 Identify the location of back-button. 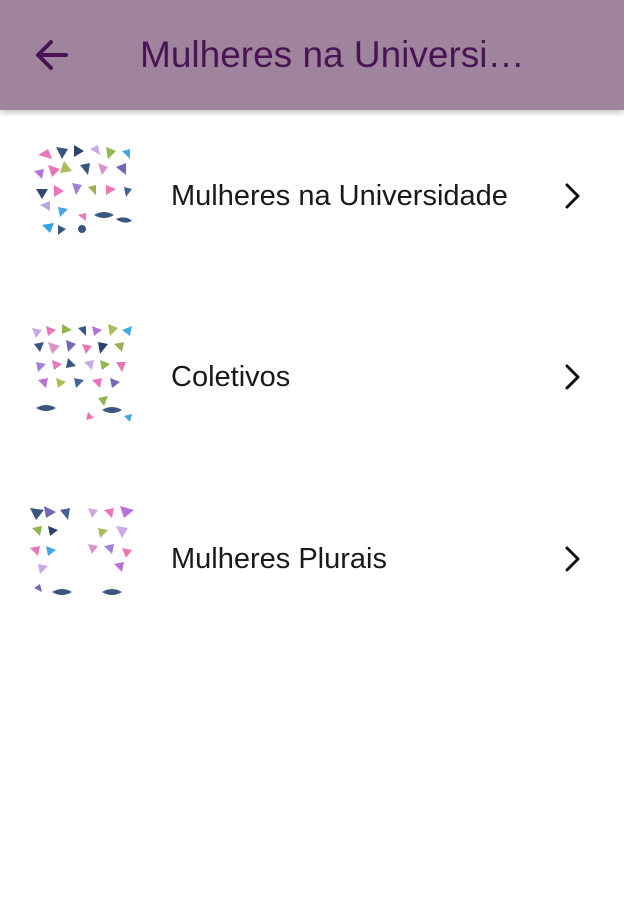
(52, 55).